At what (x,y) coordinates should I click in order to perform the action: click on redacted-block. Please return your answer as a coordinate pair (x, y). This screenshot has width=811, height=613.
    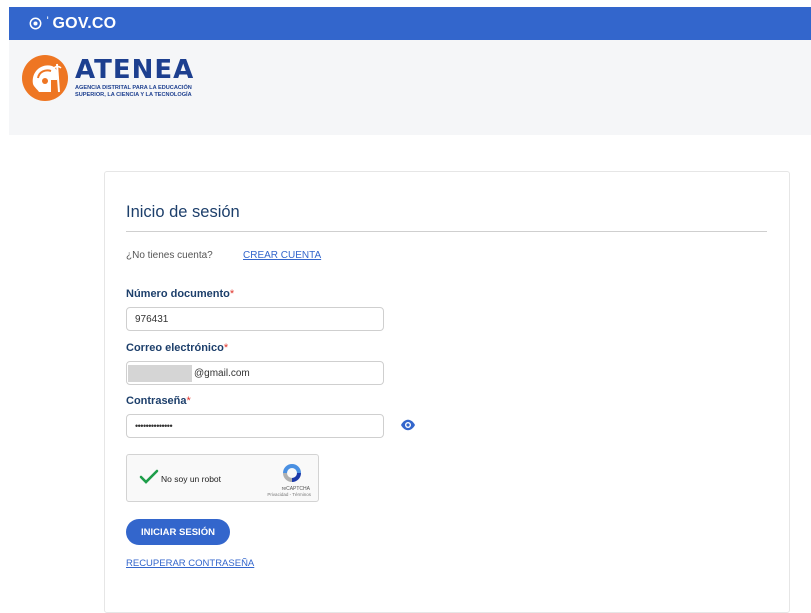
    Looking at the image, I should click on (160, 373).